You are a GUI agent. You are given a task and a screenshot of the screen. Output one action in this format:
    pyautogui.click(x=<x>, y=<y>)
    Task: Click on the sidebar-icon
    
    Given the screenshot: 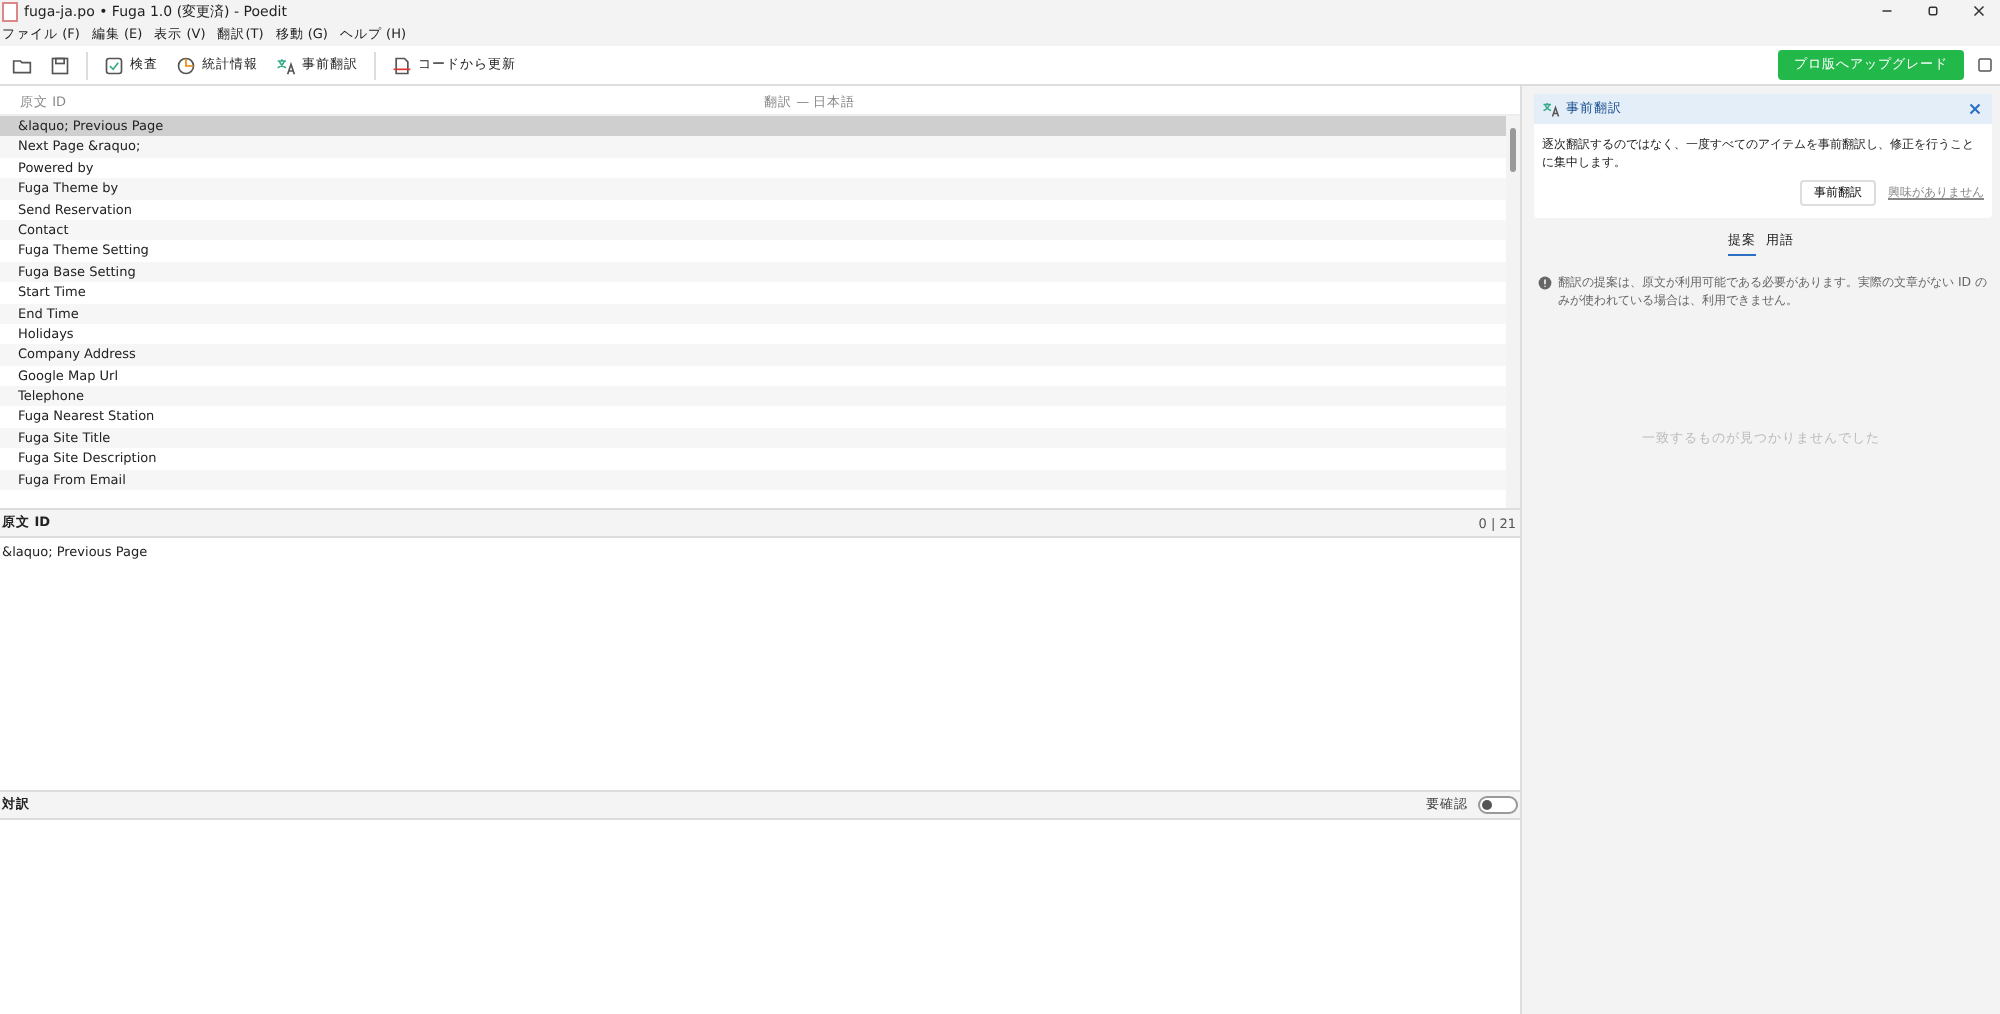 What is the action you would take?
    pyautogui.click(x=1985, y=65)
    